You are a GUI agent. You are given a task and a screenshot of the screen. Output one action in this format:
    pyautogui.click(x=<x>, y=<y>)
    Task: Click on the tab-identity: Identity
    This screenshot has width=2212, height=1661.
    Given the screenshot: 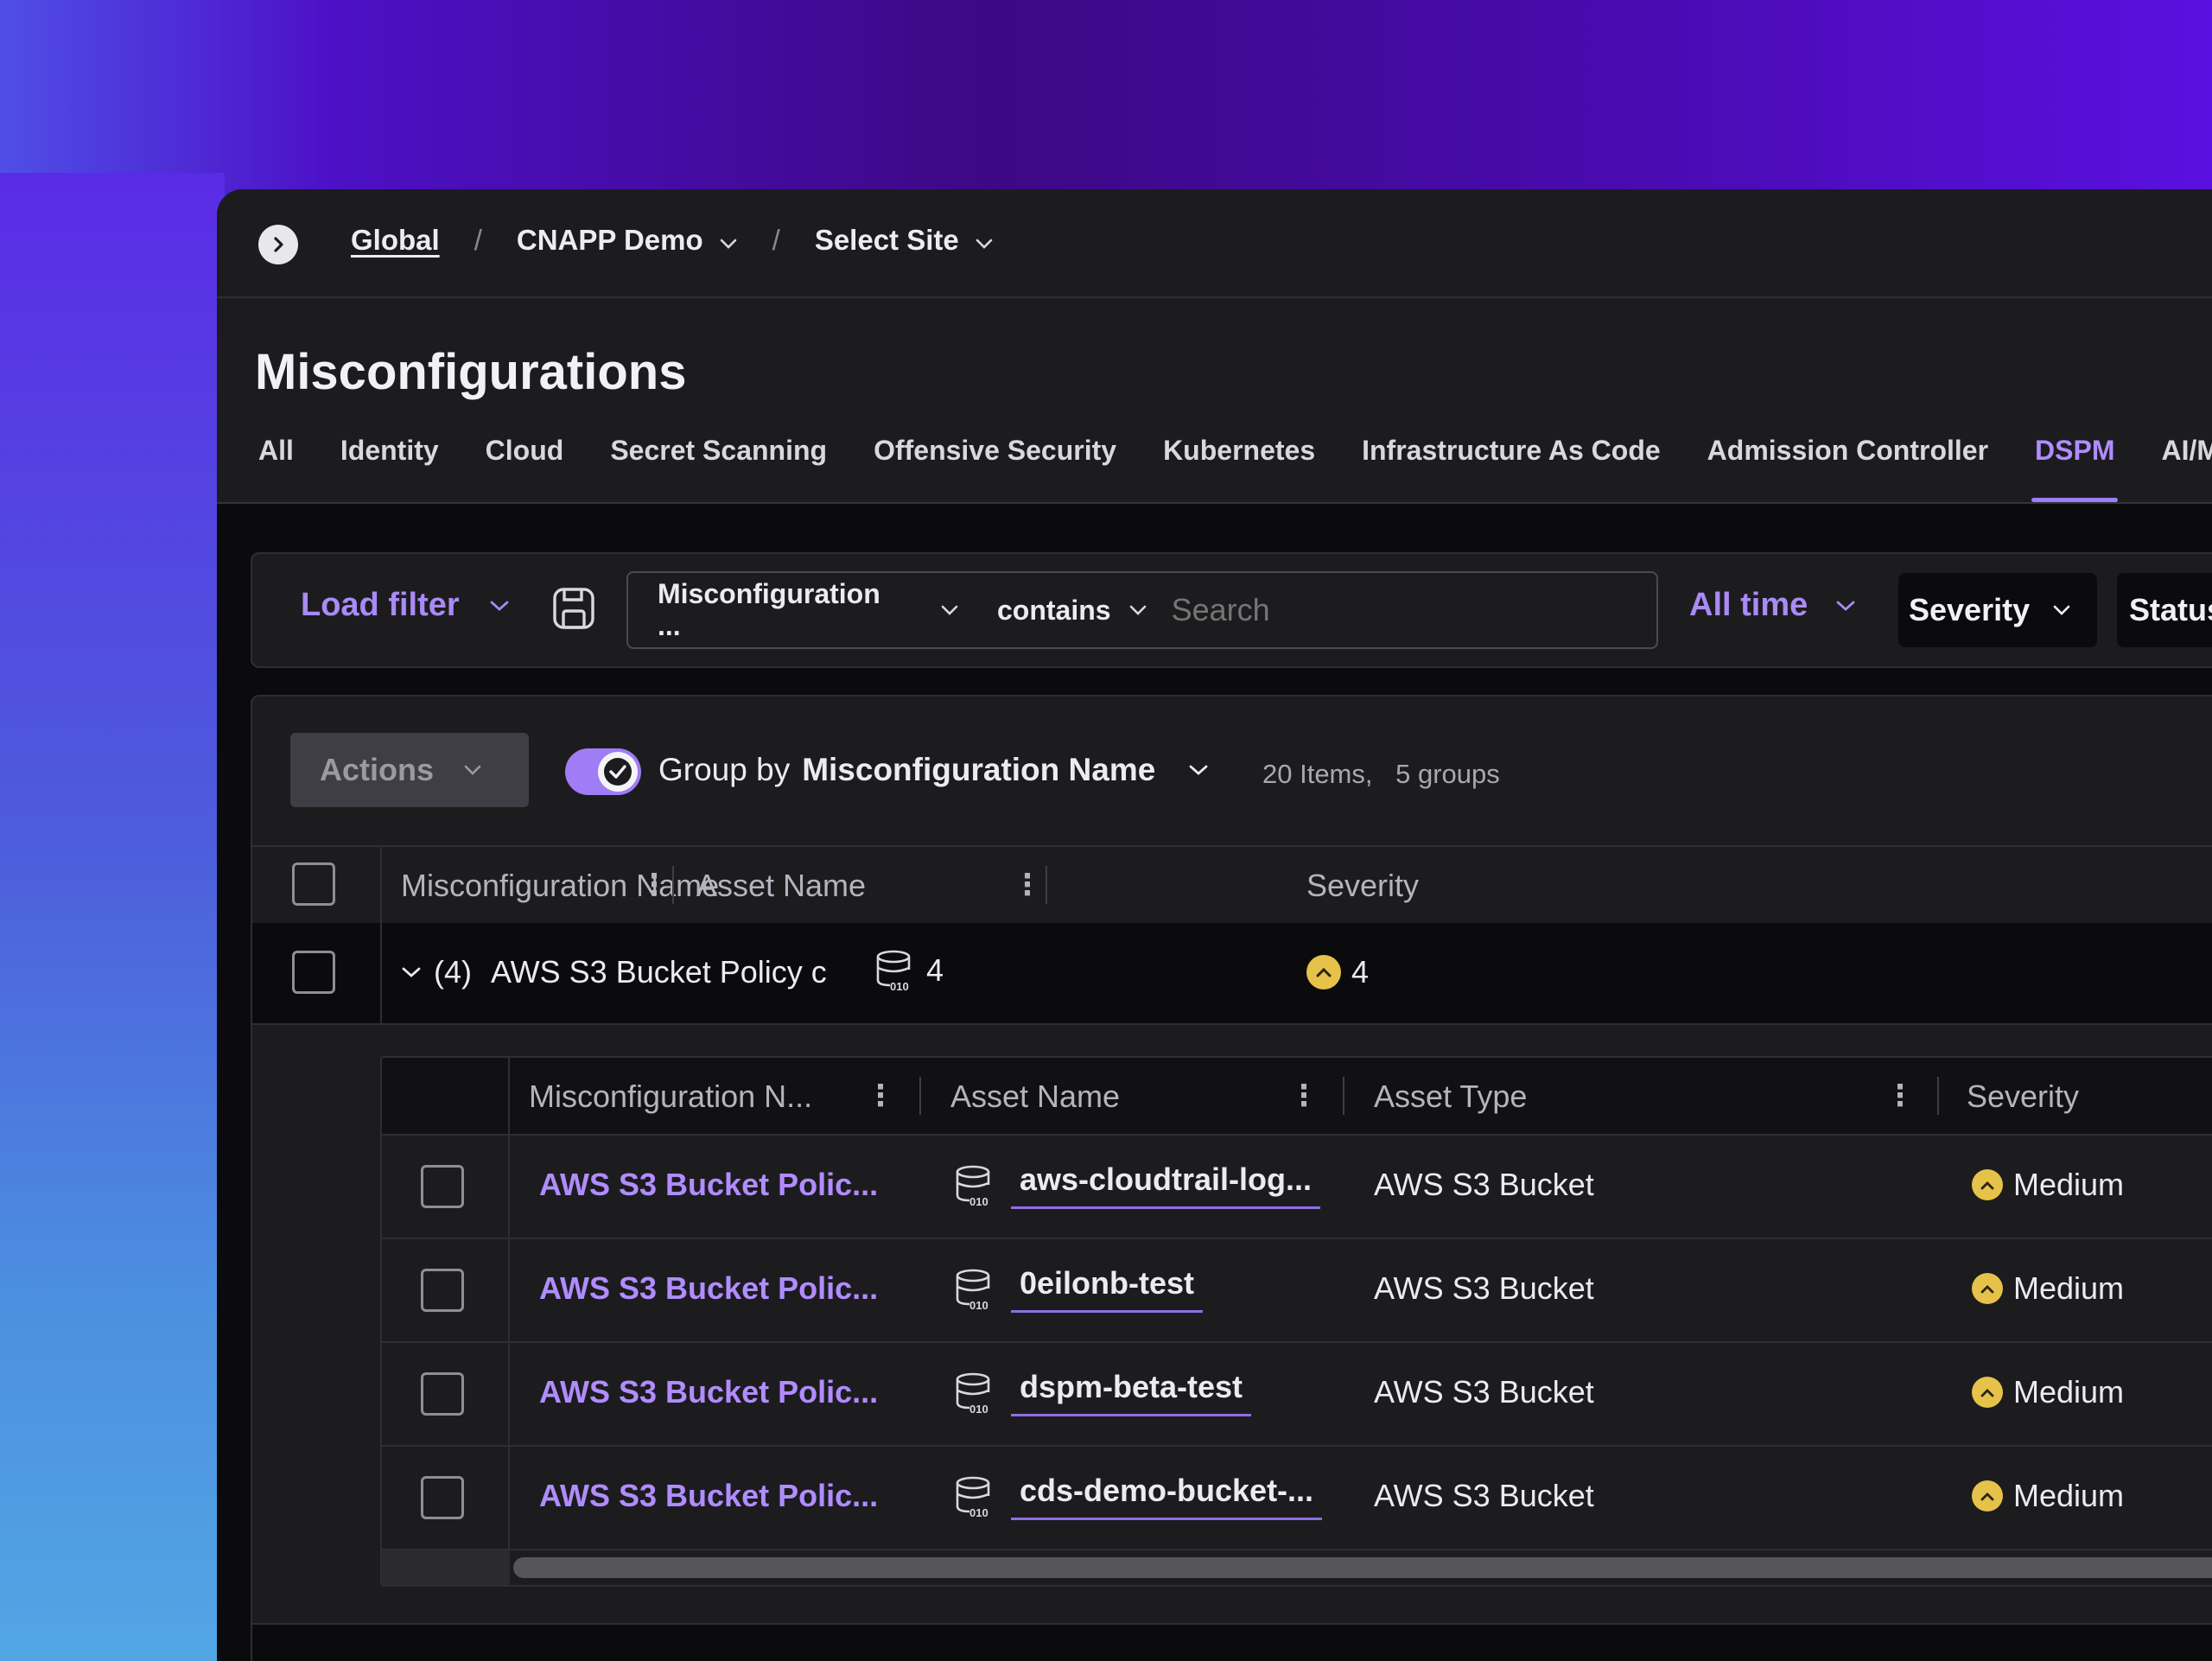 What is the action you would take?
    pyautogui.click(x=389, y=468)
    